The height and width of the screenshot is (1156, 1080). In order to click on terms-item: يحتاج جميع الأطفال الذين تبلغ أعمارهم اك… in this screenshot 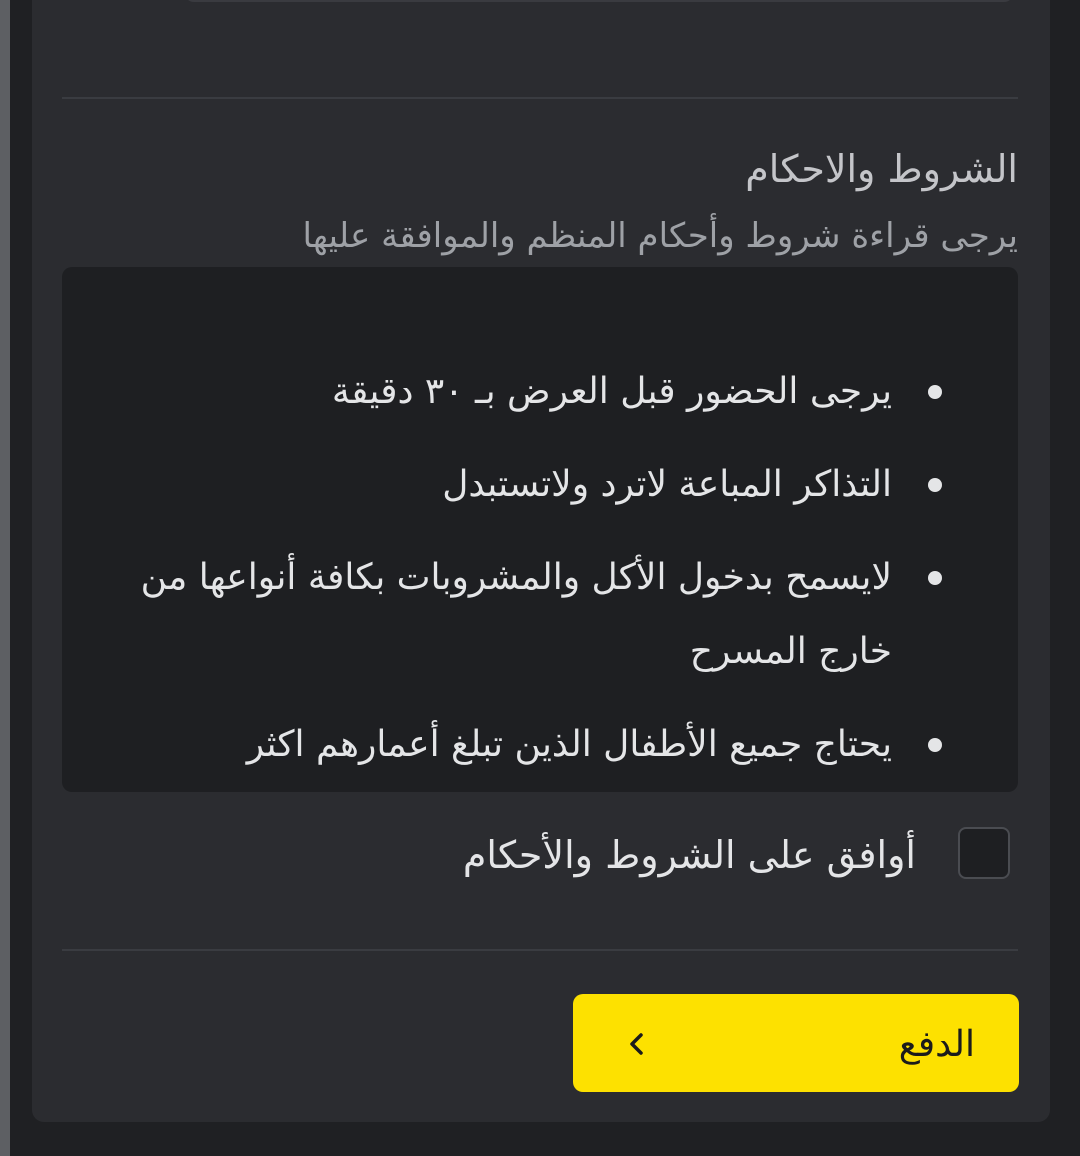, I will do `click(540, 745)`.